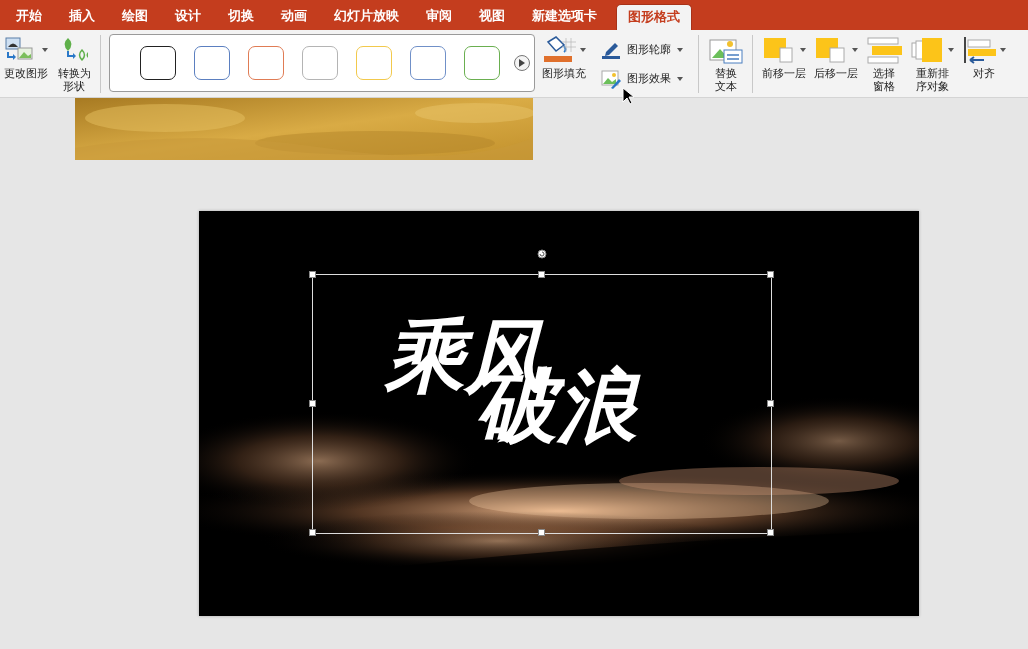 The height and width of the screenshot is (649, 1028). I want to click on ribbon-button: 更改图形, so click(26, 64).